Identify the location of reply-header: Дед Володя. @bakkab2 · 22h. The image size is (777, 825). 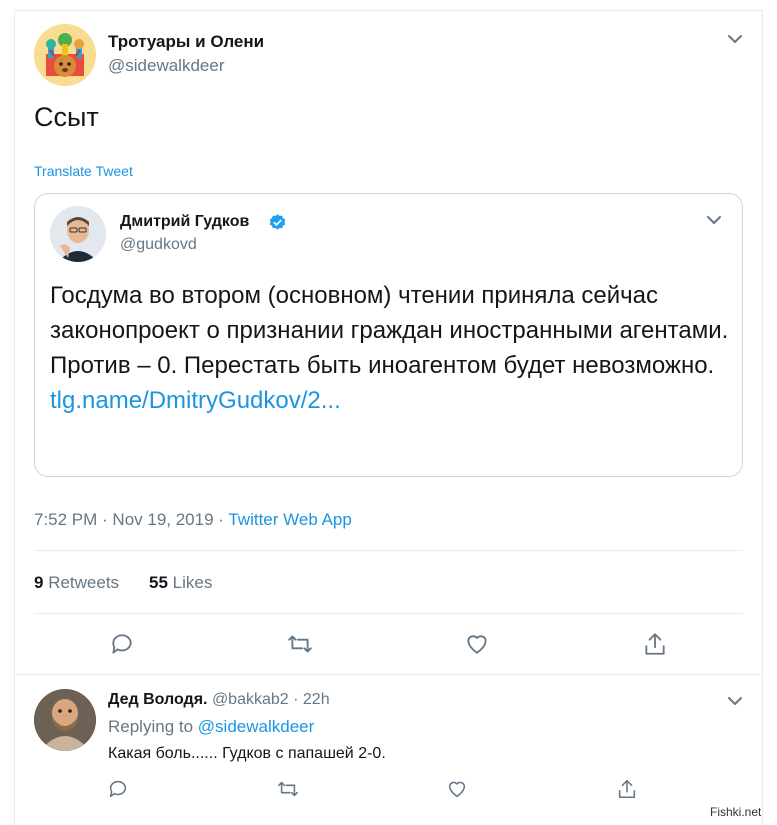
(219, 700).